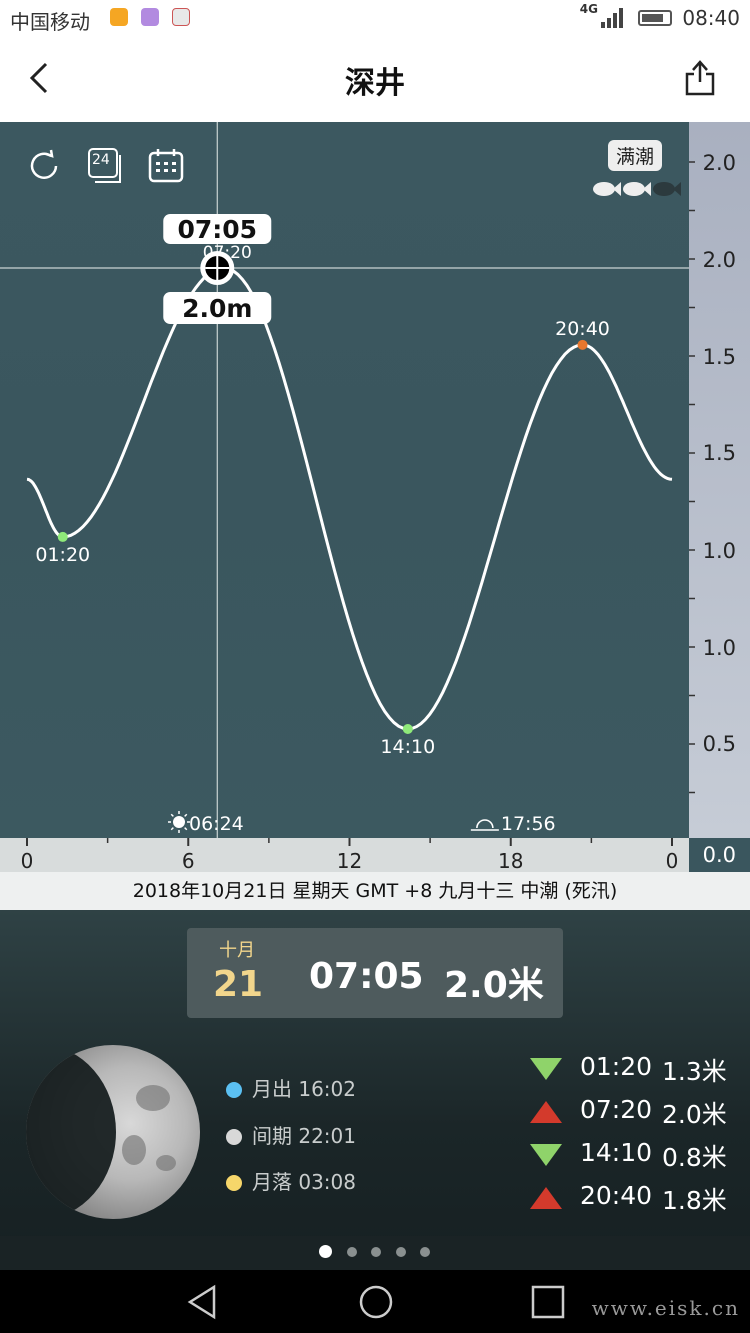 This screenshot has height=1333, width=750. I want to click on home-icon, so click(376, 1302).